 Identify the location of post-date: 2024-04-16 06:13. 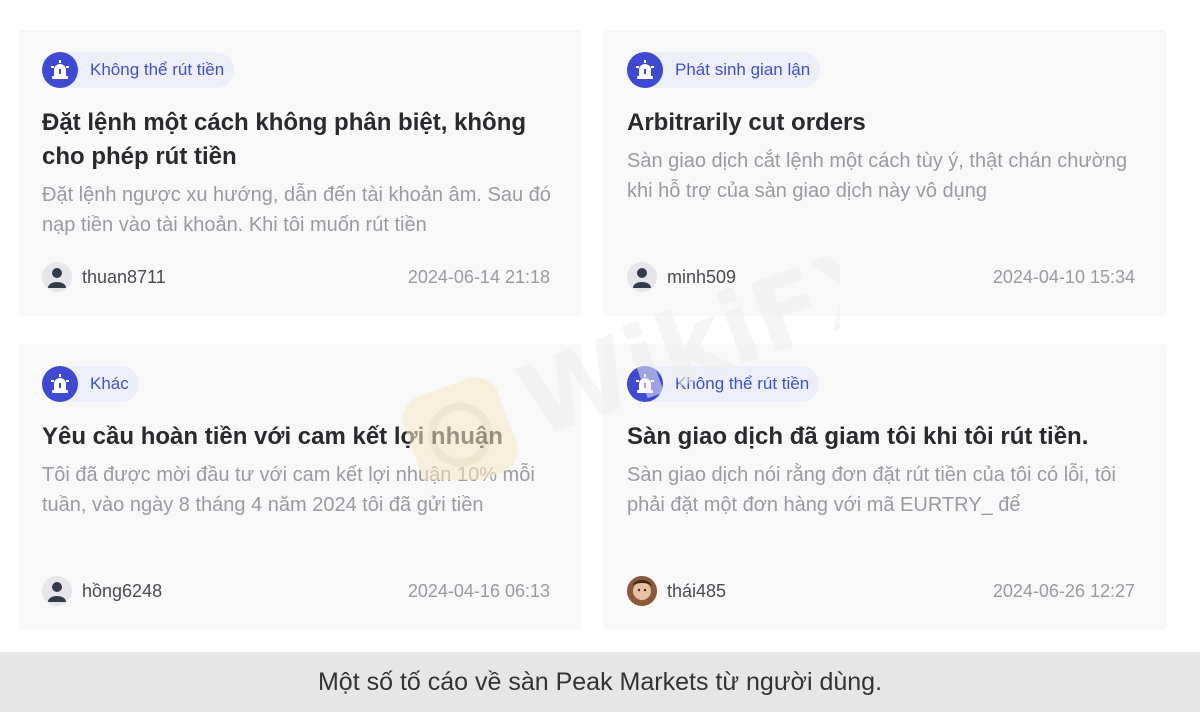
(478, 590).